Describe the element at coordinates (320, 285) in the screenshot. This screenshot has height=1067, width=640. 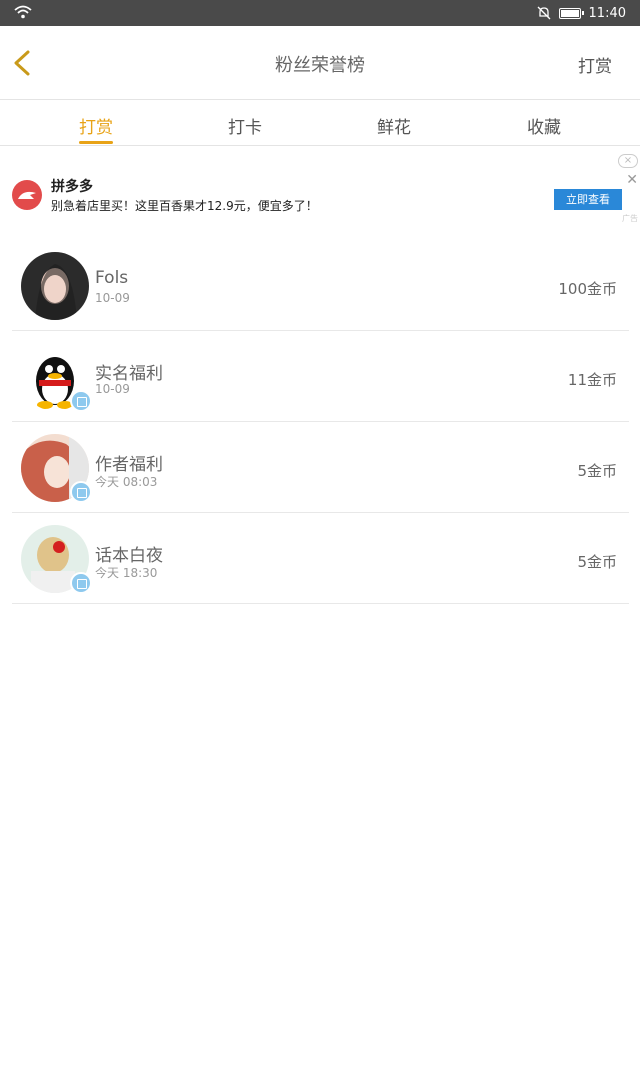
I see `list-item: Fols 10-09 100金币` at that location.